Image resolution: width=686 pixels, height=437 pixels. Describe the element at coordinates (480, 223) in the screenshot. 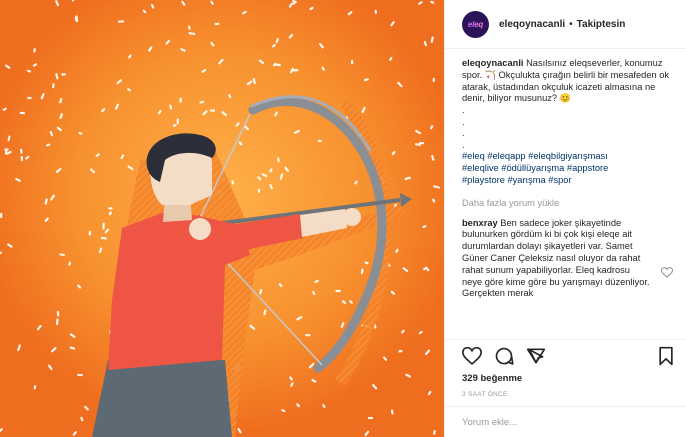

I see `comment-username: benxray` at that location.